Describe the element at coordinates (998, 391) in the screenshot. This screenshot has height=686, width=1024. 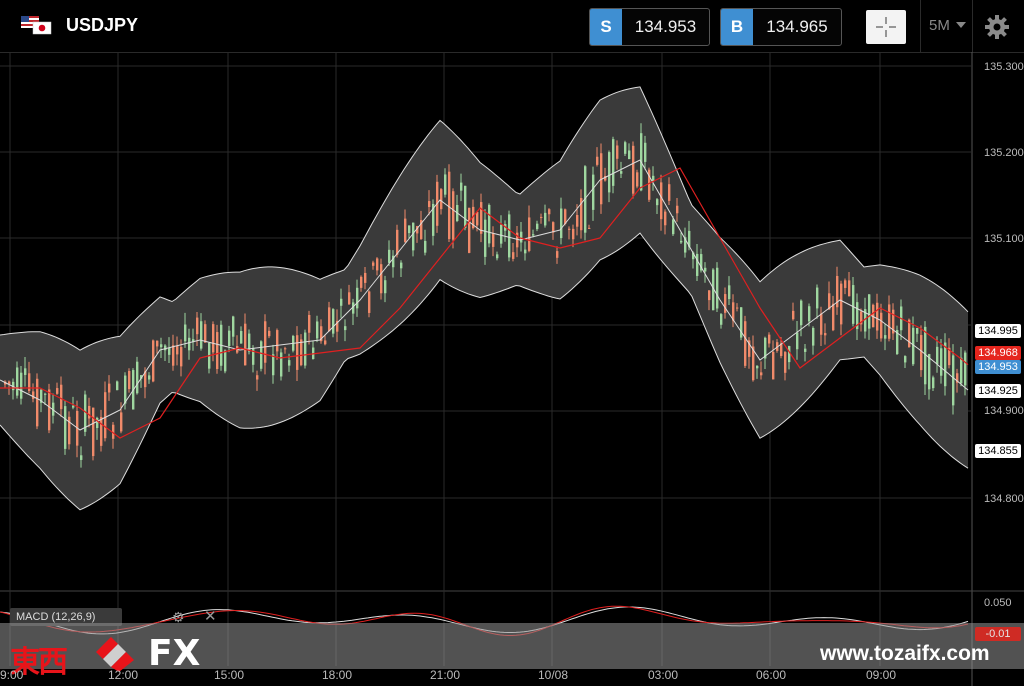
I see `price-tag-middle-band: 134.925` at that location.